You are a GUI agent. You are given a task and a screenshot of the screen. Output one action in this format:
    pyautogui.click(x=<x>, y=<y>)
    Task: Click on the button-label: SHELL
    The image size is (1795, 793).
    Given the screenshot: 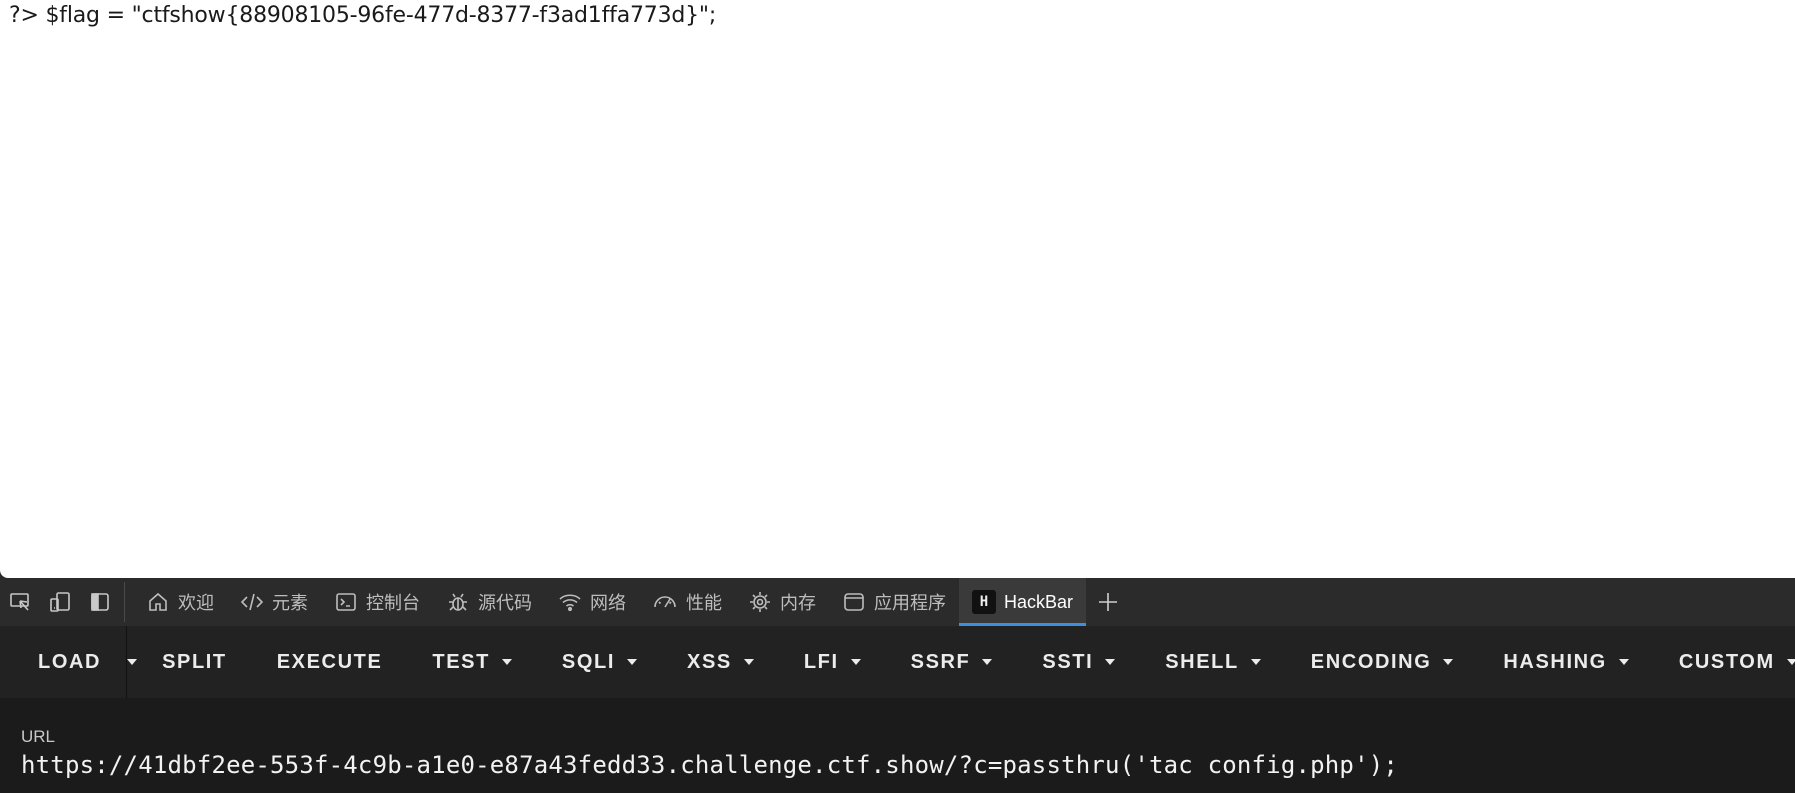 What is the action you would take?
    pyautogui.click(x=1202, y=661)
    